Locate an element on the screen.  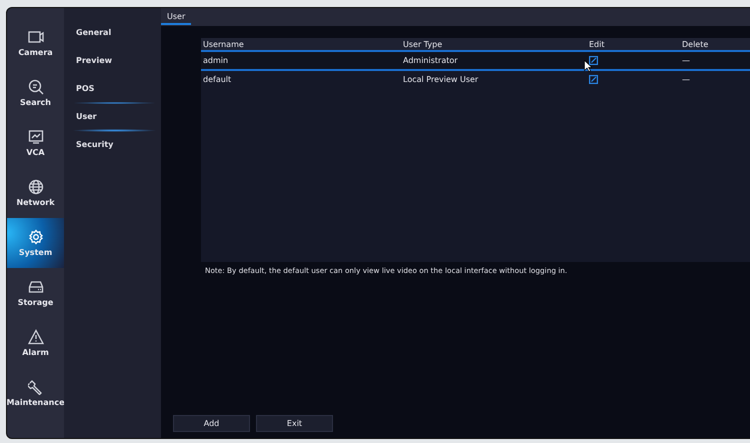
wrench-icon is located at coordinates (36, 387).